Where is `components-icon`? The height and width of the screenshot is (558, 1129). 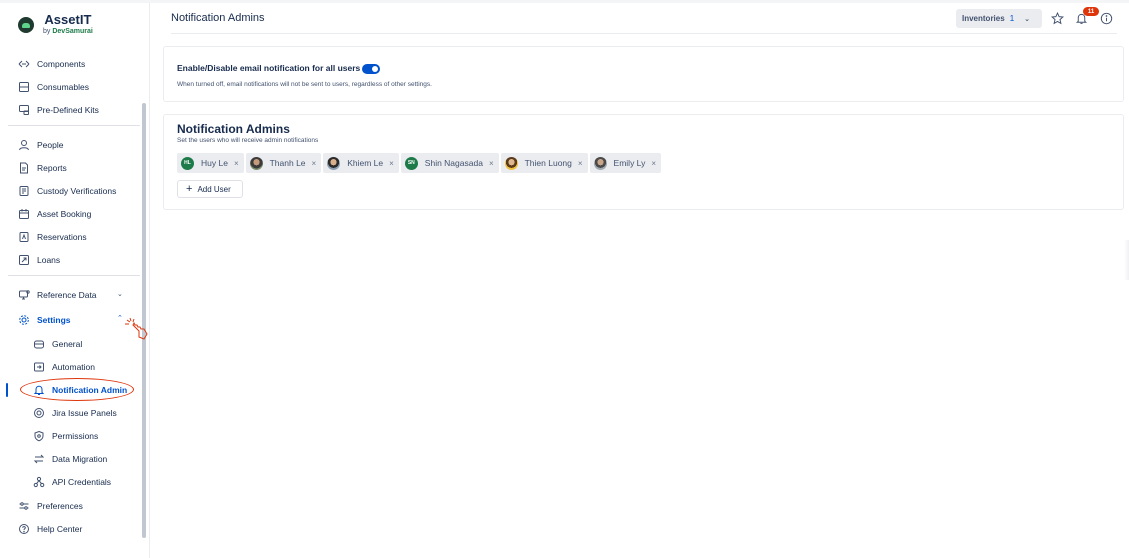 components-icon is located at coordinates (24, 64).